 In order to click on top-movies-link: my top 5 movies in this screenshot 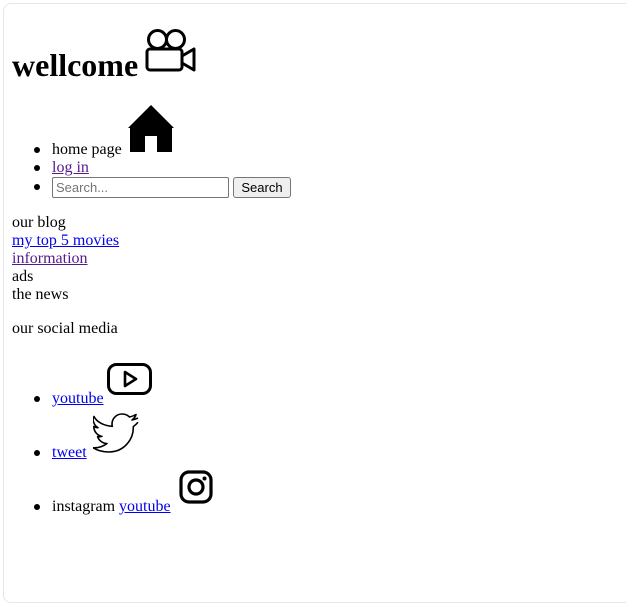, I will do `click(65, 241)`.